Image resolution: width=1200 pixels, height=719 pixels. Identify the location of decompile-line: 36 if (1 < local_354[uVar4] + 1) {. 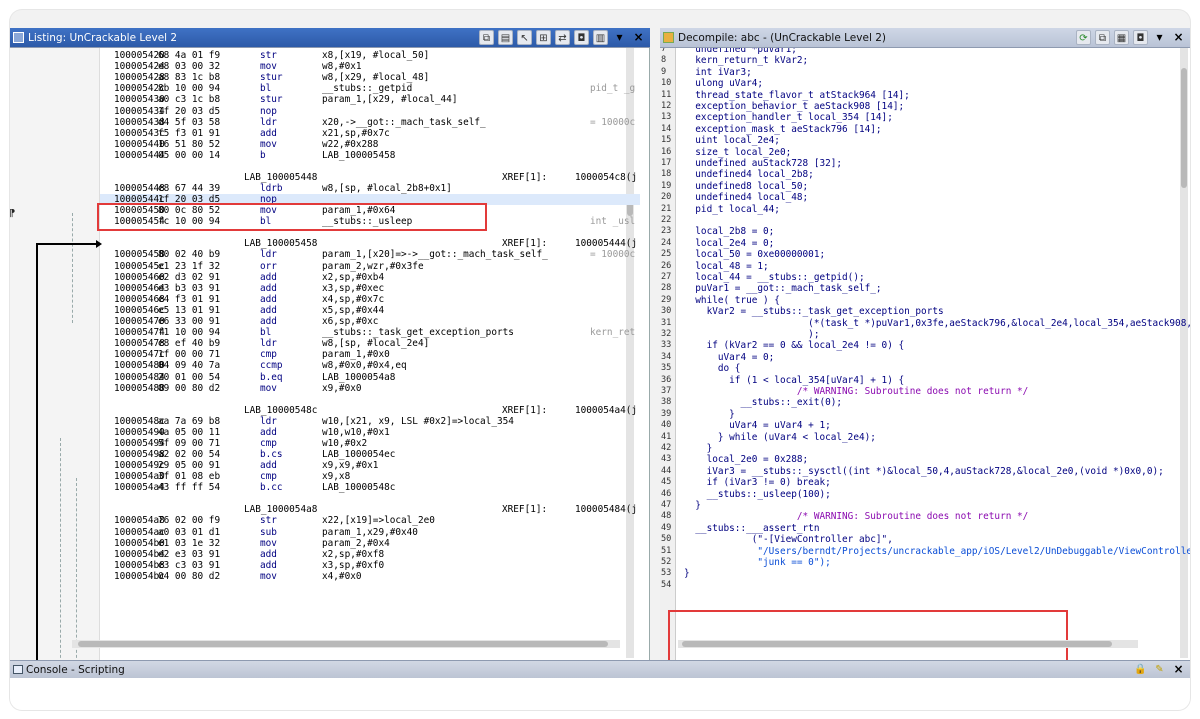
(919, 380).